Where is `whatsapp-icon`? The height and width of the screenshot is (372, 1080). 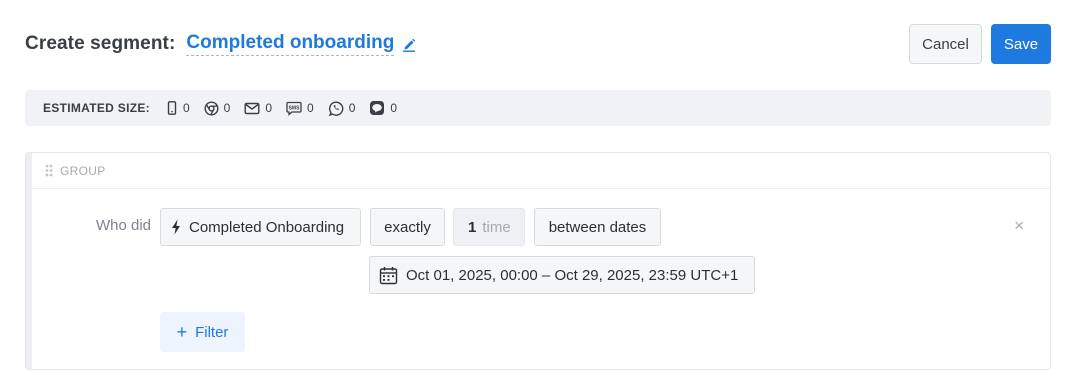 whatsapp-icon is located at coordinates (336, 108).